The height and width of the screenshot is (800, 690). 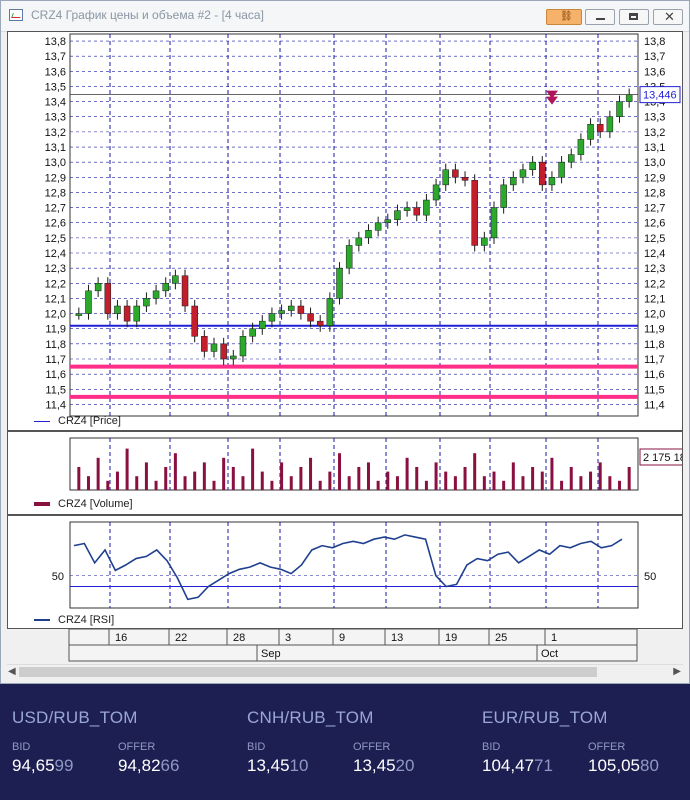 I want to click on price-legend-label: CRZ4 [Price], so click(x=89, y=421).